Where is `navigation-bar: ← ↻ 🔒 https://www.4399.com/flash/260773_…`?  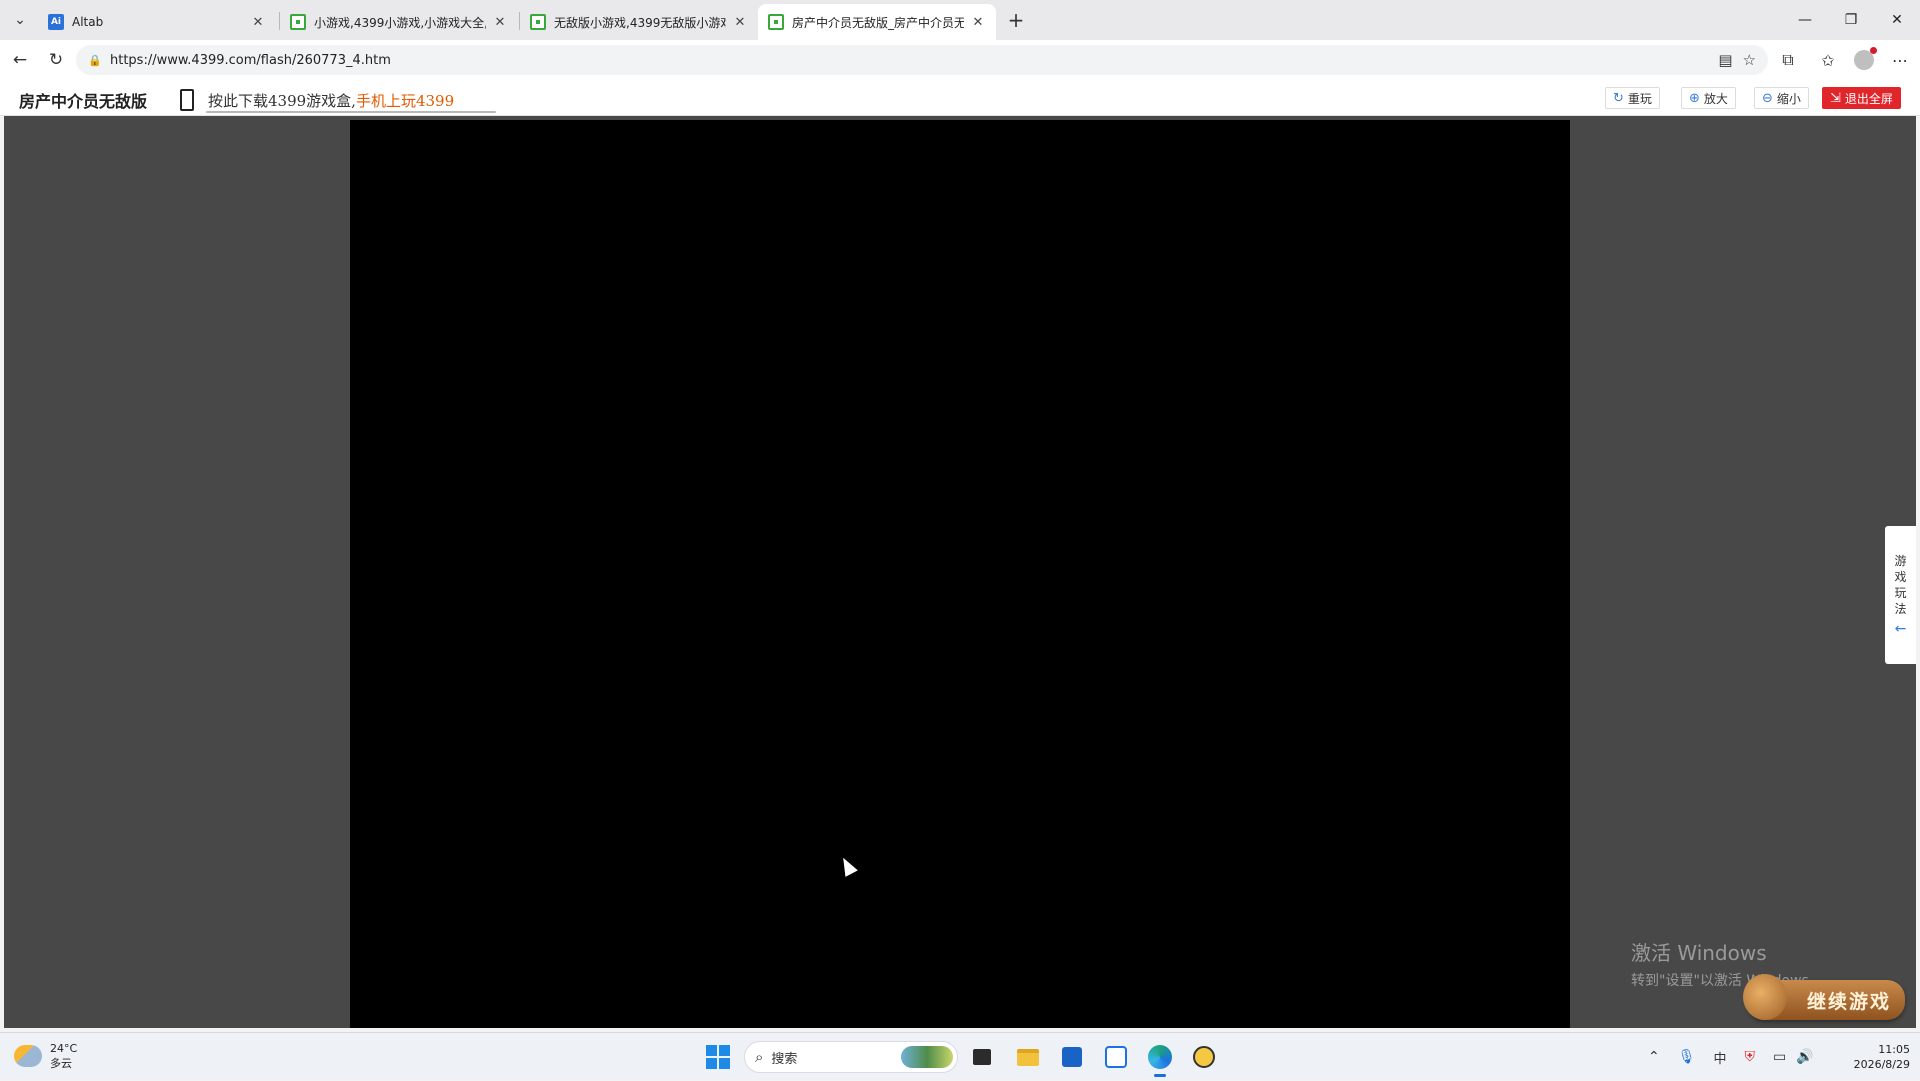 navigation-bar: ← ↻ 🔒 https://www.4399.com/flash/260773_… is located at coordinates (960, 60).